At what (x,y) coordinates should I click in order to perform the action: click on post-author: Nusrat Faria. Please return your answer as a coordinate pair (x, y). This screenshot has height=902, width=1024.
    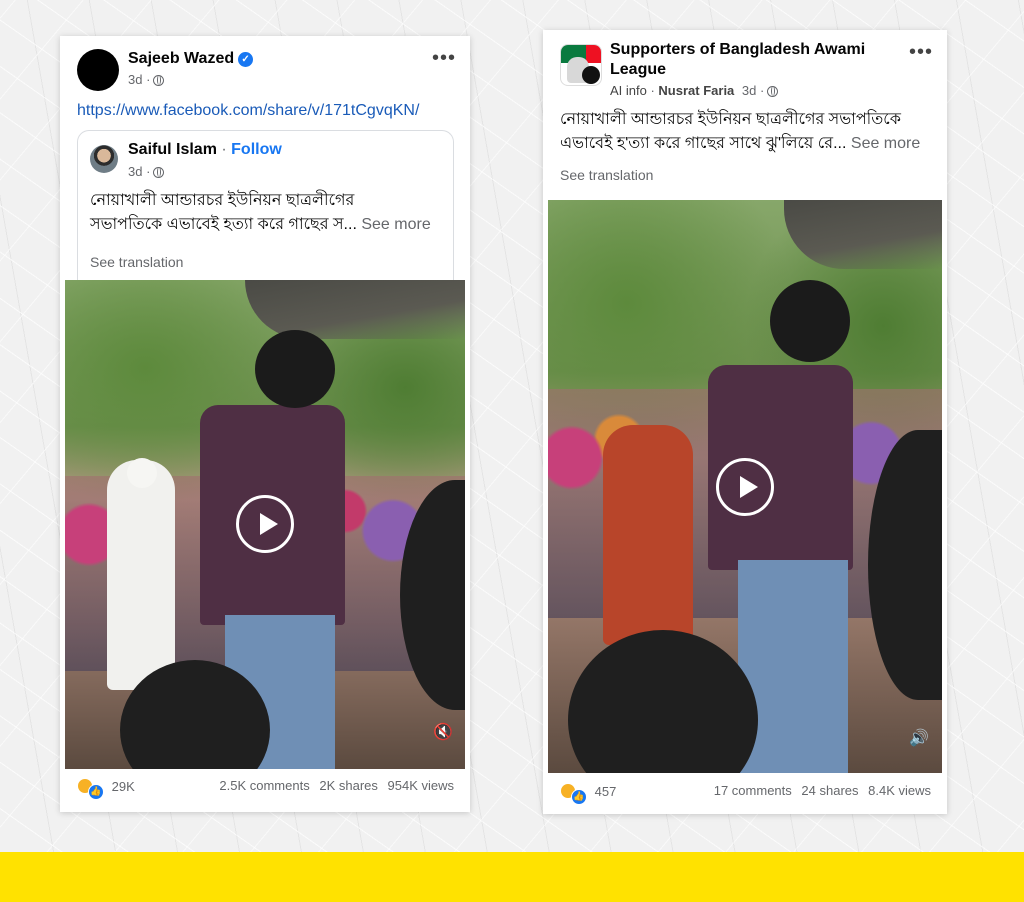
    Looking at the image, I should click on (696, 90).